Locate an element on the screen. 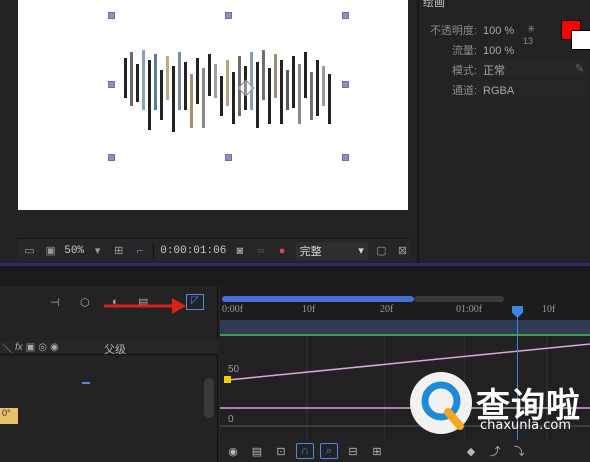 The image size is (590, 462). fit-all-icon: ⊞ is located at coordinates (377, 451).